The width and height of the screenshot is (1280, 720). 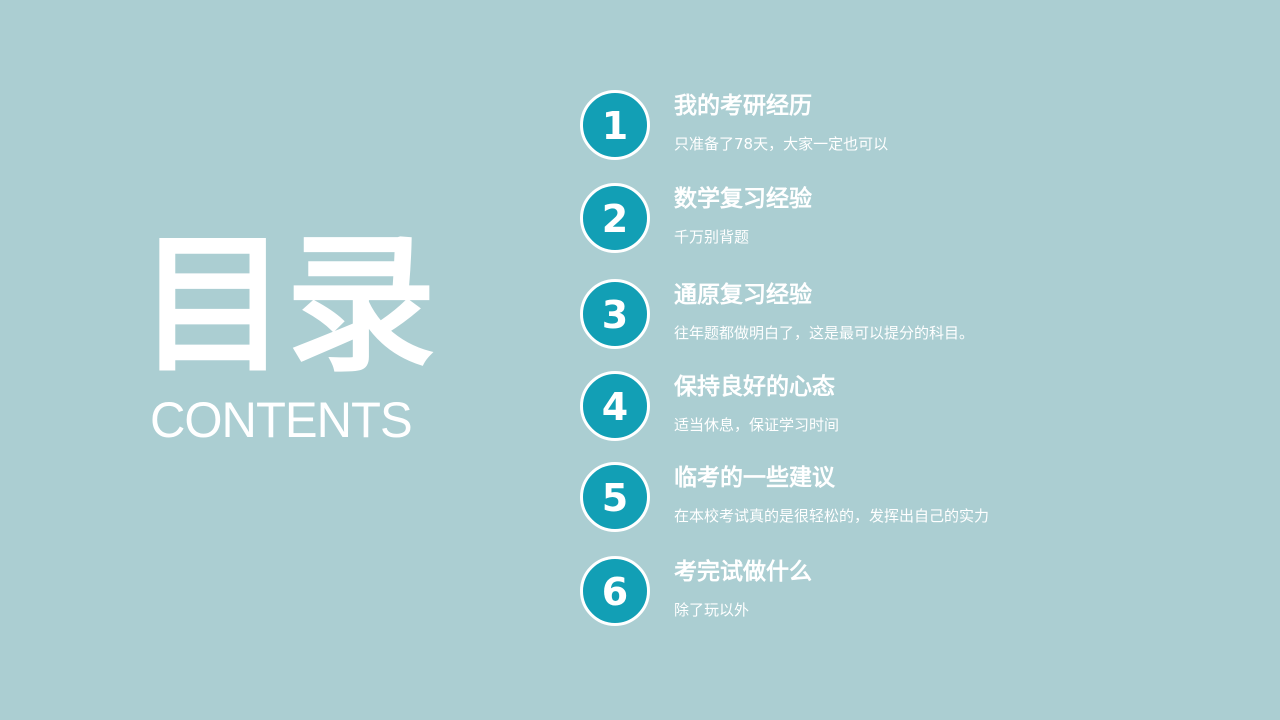 I want to click on number-badge: 2, so click(x=615, y=218).